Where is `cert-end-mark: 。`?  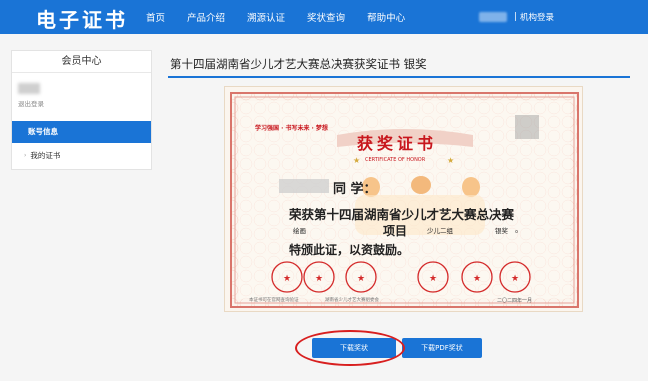 cert-end-mark: 。 is located at coordinates (519, 229).